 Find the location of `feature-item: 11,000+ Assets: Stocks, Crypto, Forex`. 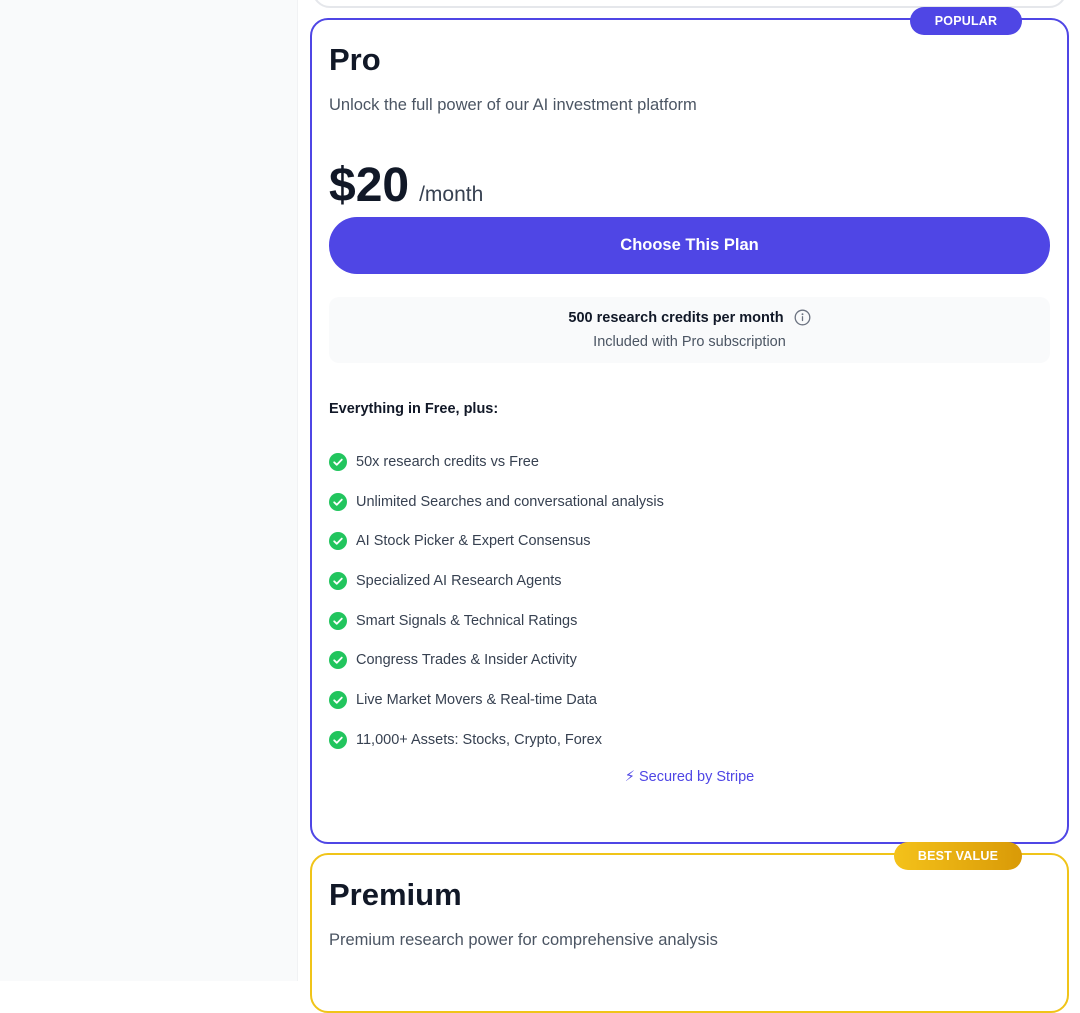

feature-item: 11,000+ Assets: Stocks, Crypto, Forex is located at coordinates (496, 740).